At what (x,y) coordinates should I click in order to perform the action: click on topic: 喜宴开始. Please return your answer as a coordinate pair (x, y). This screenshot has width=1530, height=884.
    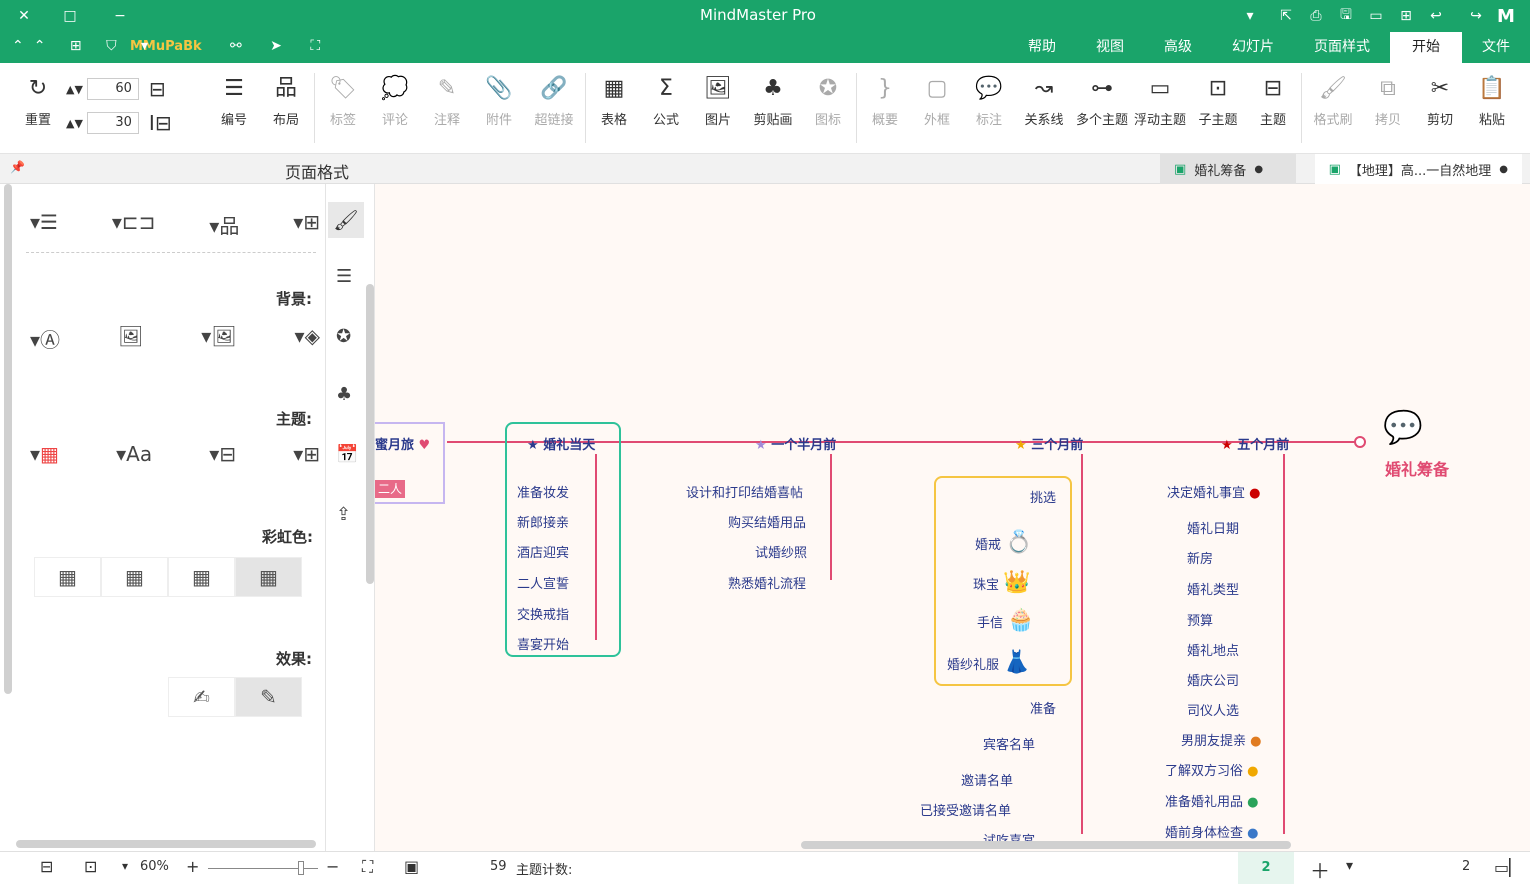
    Looking at the image, I should click on (543, 643).